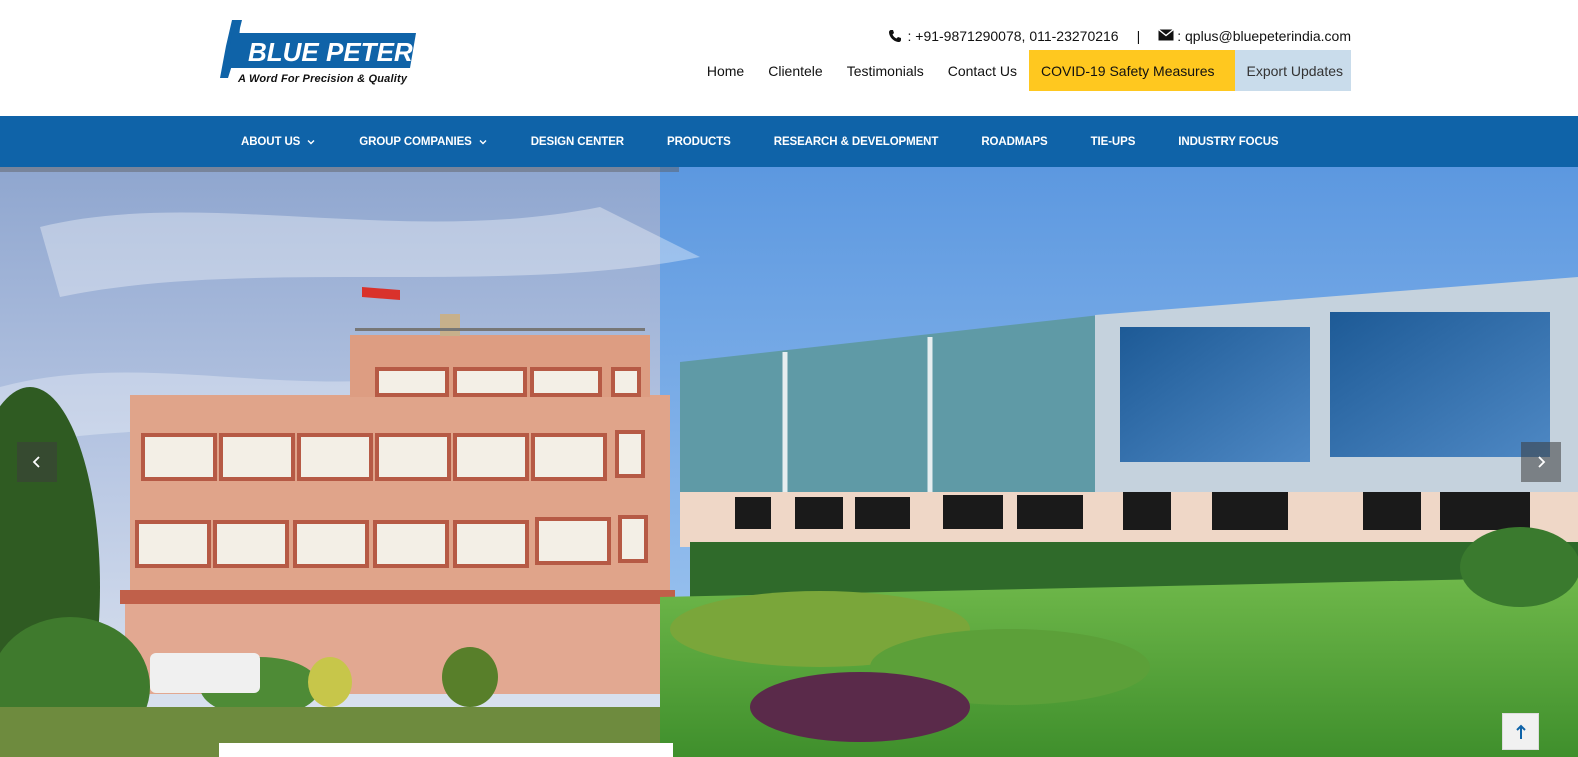 The height and width of the screenshot is (757, 1578). I want to click on chevron-right-icon, so click(1541, 462).